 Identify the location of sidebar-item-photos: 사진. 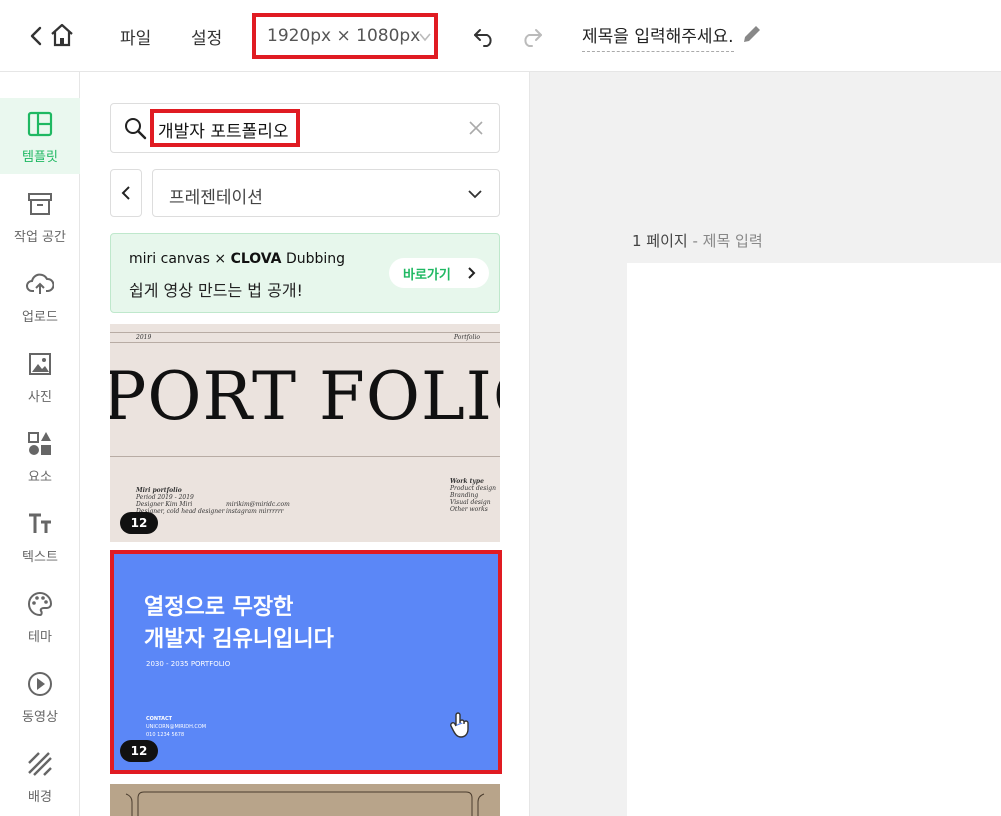
(40, 376).